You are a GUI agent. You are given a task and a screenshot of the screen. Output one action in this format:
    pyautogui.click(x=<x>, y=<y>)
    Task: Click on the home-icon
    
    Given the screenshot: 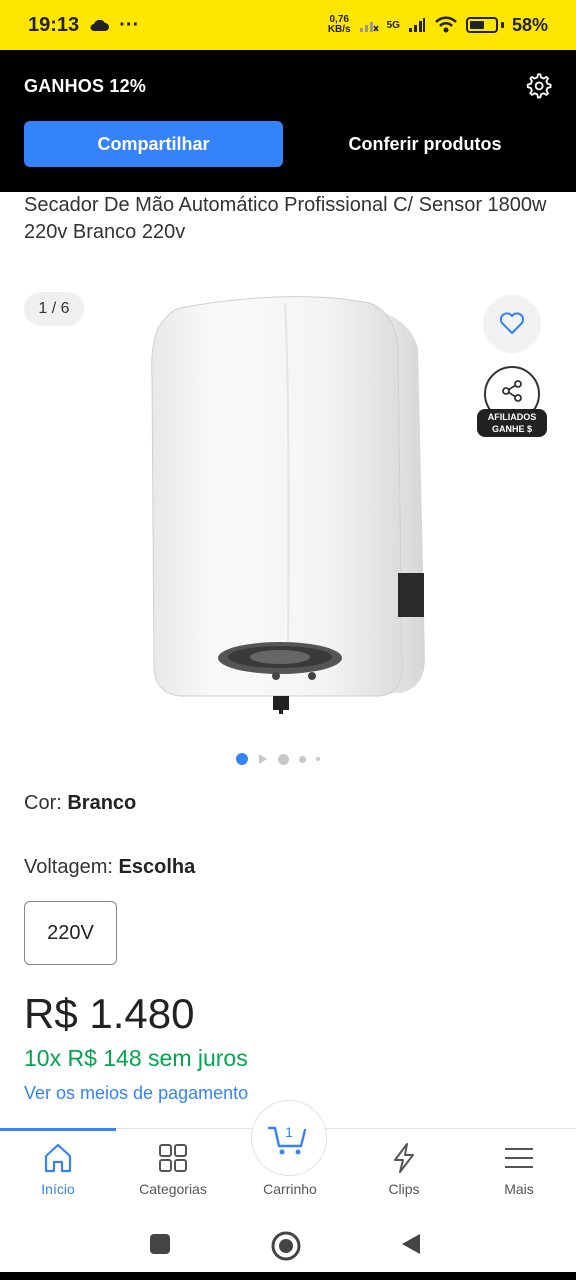 What is the action you would take?
    pyautogui.click(x=58, y=1158)
    